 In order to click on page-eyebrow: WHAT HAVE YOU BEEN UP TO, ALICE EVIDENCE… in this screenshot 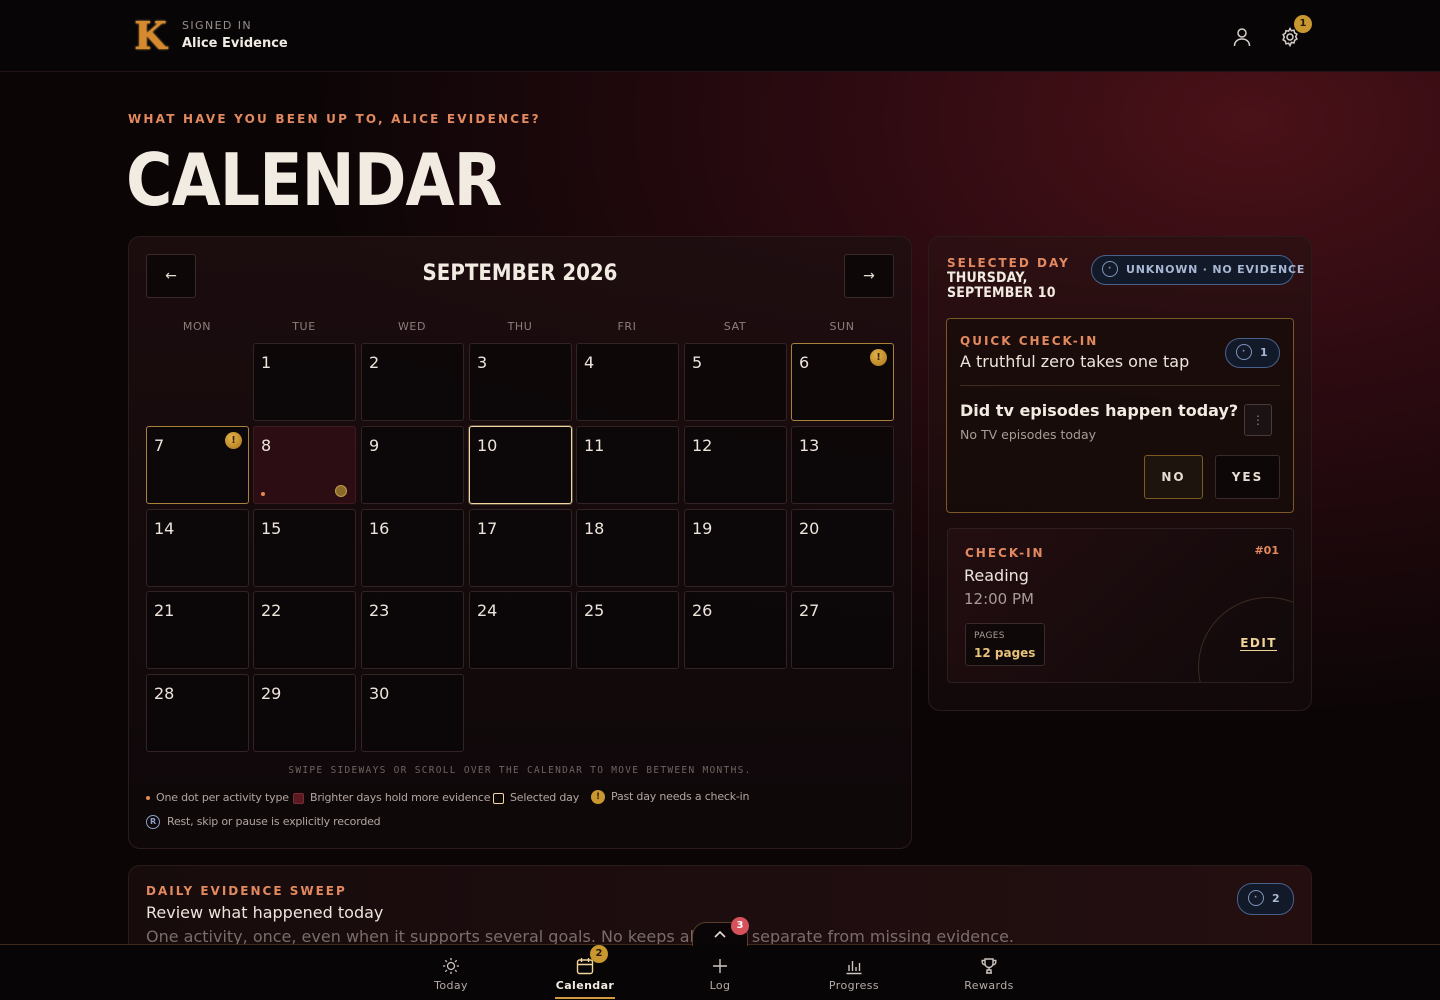, I will do `click(334, 119)`.